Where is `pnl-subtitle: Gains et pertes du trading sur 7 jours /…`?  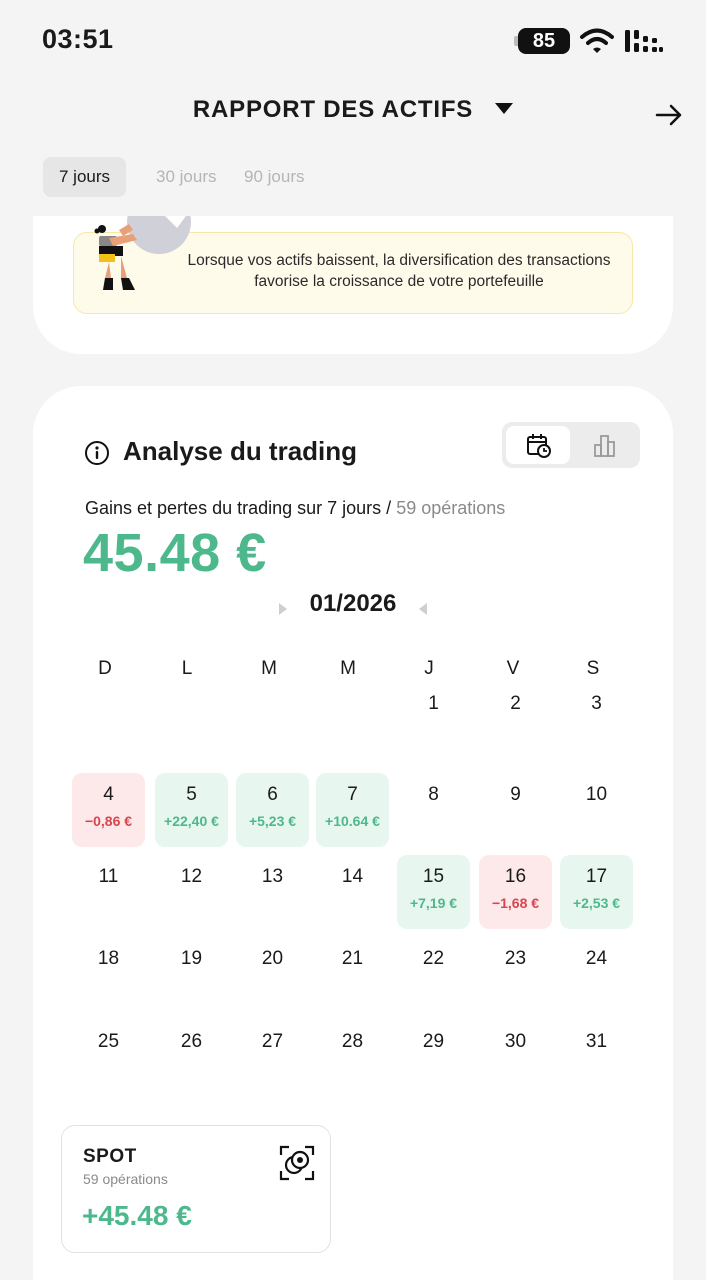 pnl-subtitle: Gains et pertes du trading sur 7 jours /… is located at coordinates (295, 508).